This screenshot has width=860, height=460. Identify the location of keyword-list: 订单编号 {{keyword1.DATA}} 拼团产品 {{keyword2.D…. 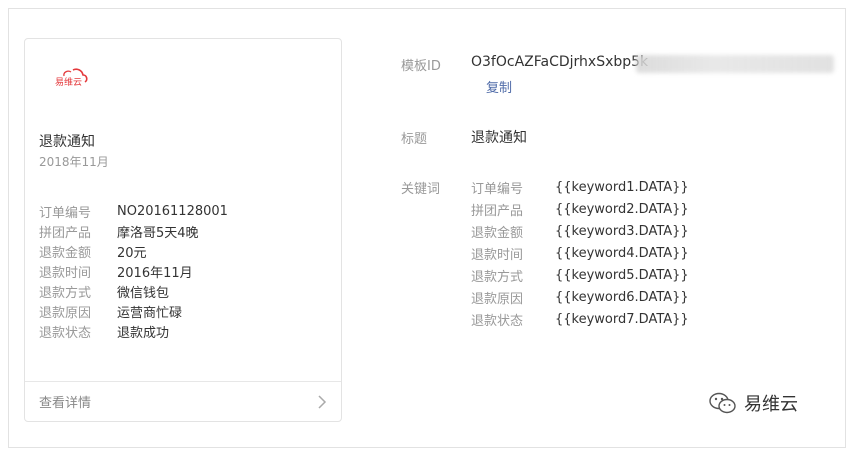
(580, 253).